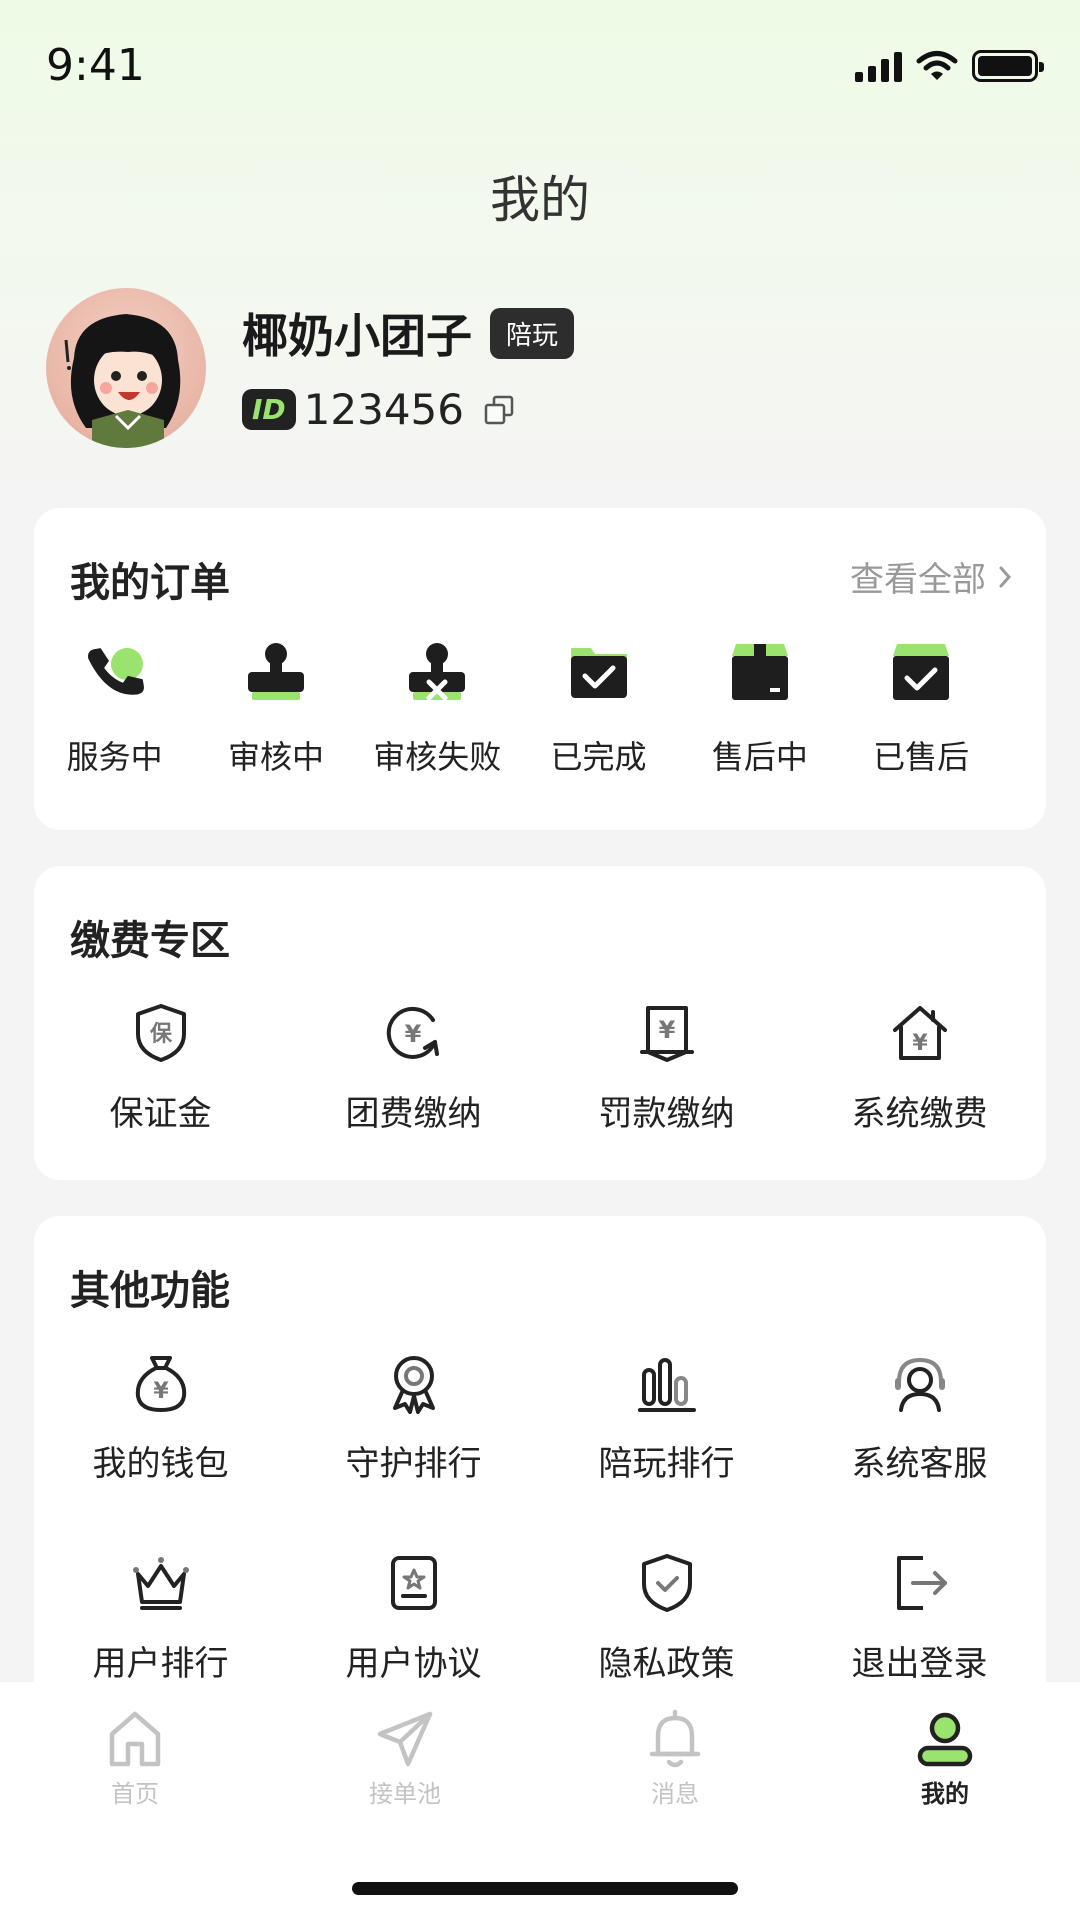  I want to click on order-status-review-failed: 审核失败, so click(437, 708).